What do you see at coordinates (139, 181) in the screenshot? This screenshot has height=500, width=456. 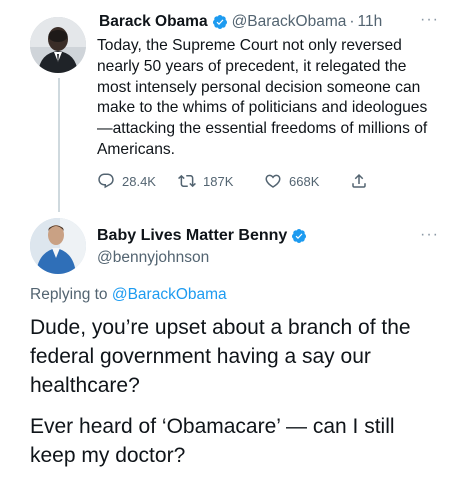 I see `reply-count: 28.4K` at bounding box center [139, 181].